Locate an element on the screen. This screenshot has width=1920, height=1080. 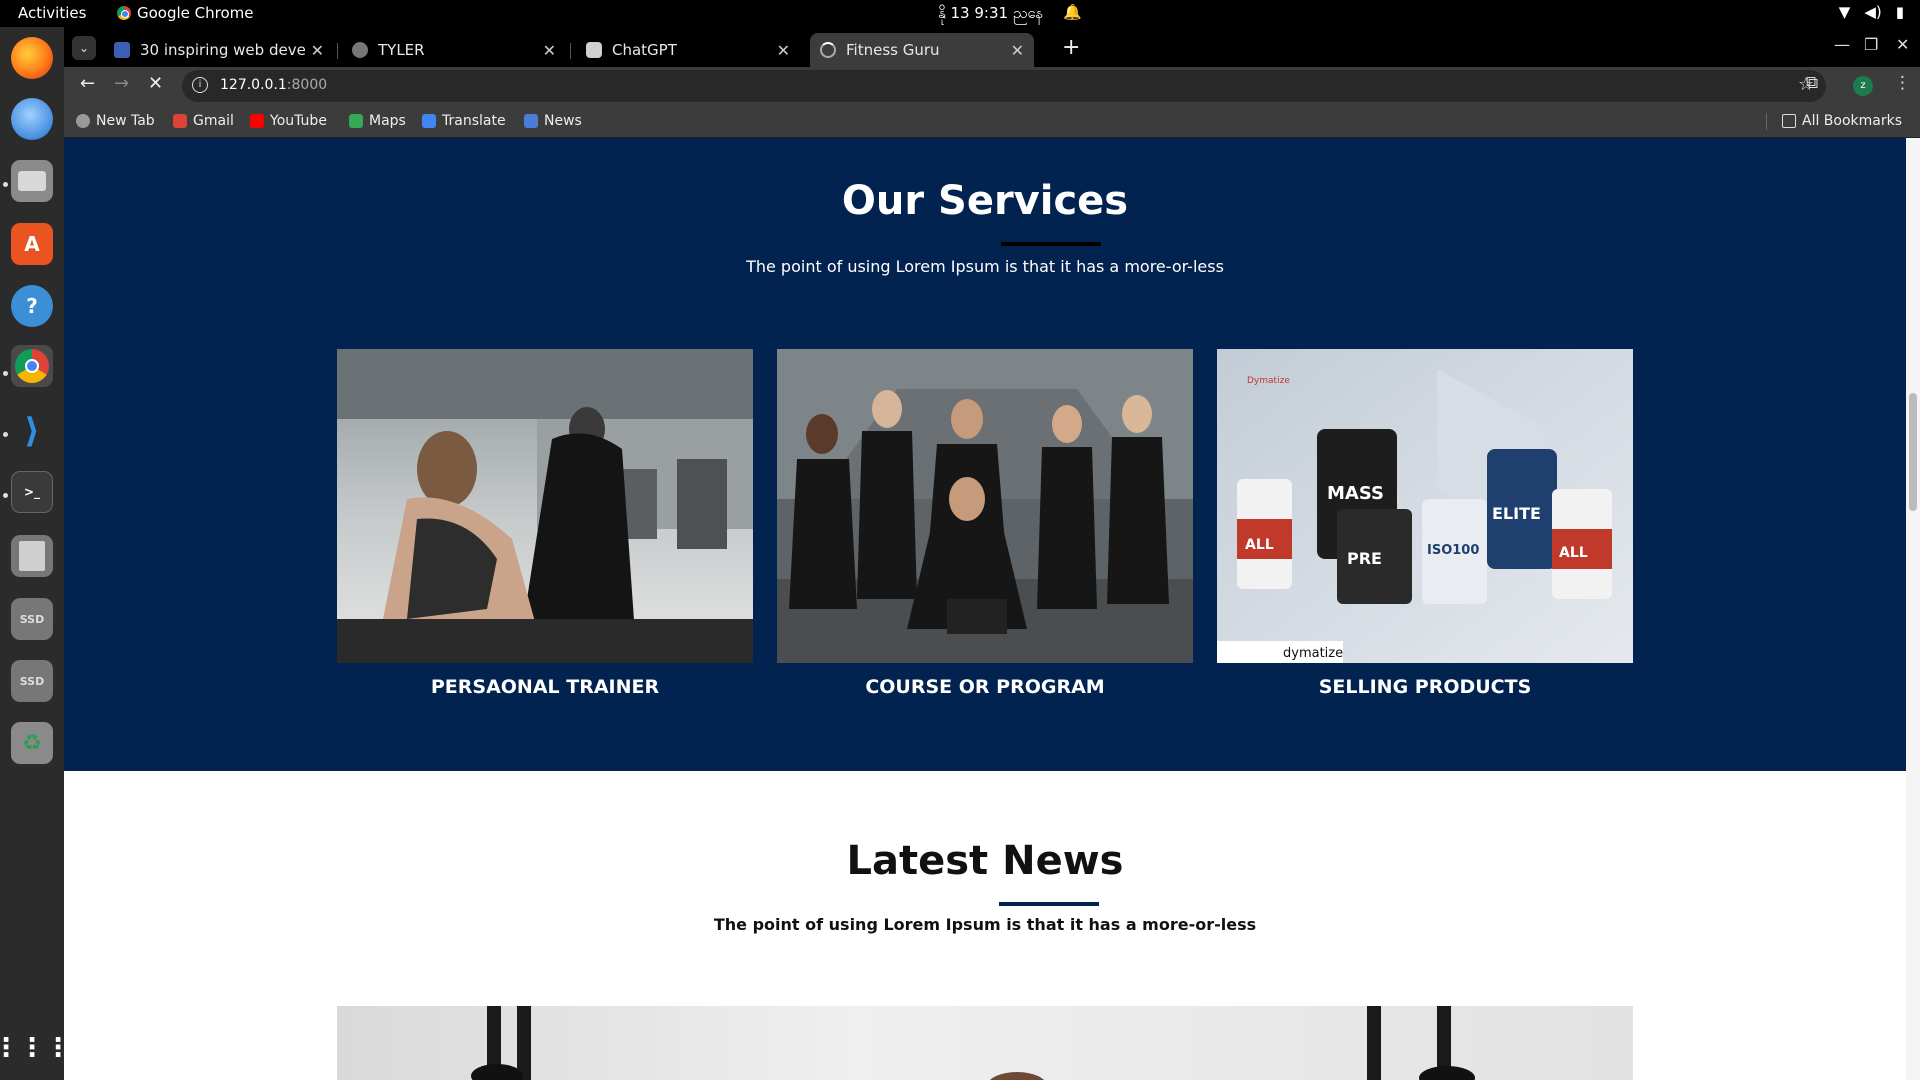
tab-fitness-guru: Fitness Guru ✕ is located at coordinates (922, 50).